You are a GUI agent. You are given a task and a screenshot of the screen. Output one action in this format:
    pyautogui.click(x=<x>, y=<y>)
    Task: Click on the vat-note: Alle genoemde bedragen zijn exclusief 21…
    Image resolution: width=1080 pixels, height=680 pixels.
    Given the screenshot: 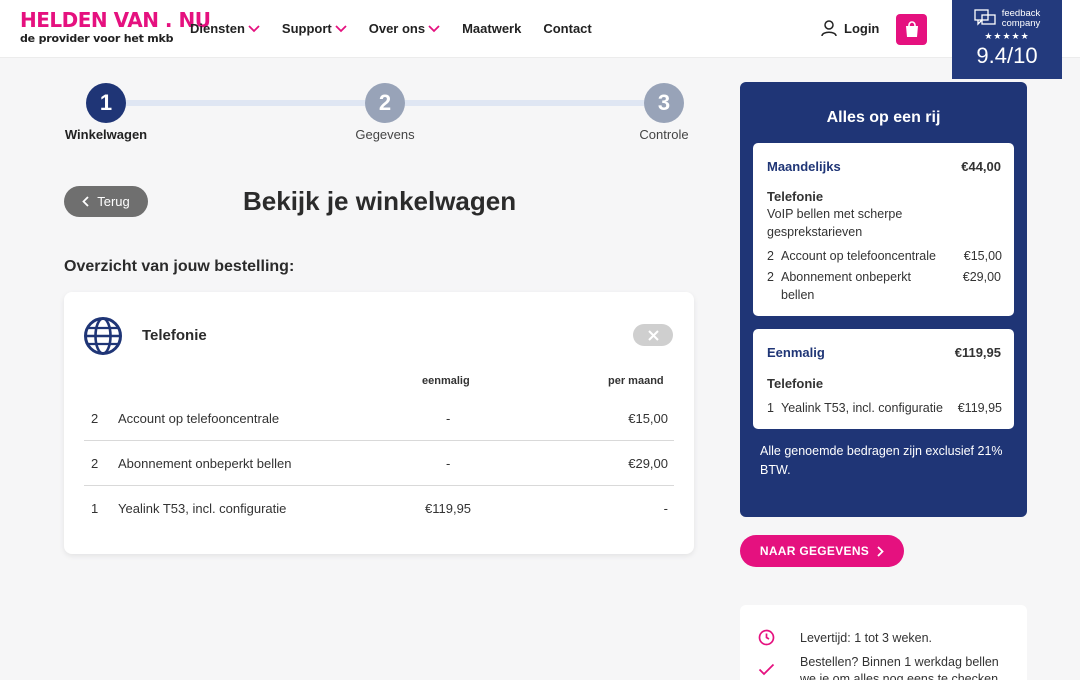 What is the action you would take?
    pyautogui.click(x=881, y=460)
    